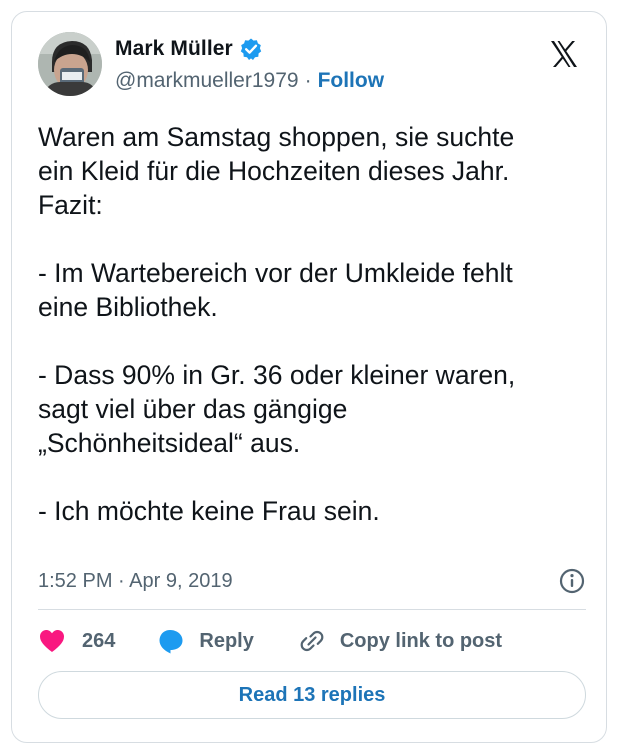 The width and height of the screenshot is (620, 754). What do you see at coordinates (174, 49) in the screenshot?
I see `display-name: Mark Müller` at bounding box center [174, 49].